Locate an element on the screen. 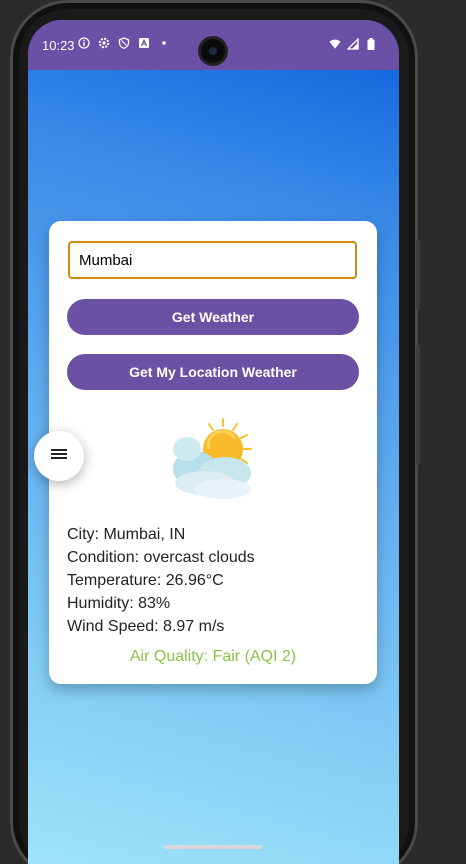 This screenshot has height=864, width=466. shield-icon is located at coordinates (124, 43).